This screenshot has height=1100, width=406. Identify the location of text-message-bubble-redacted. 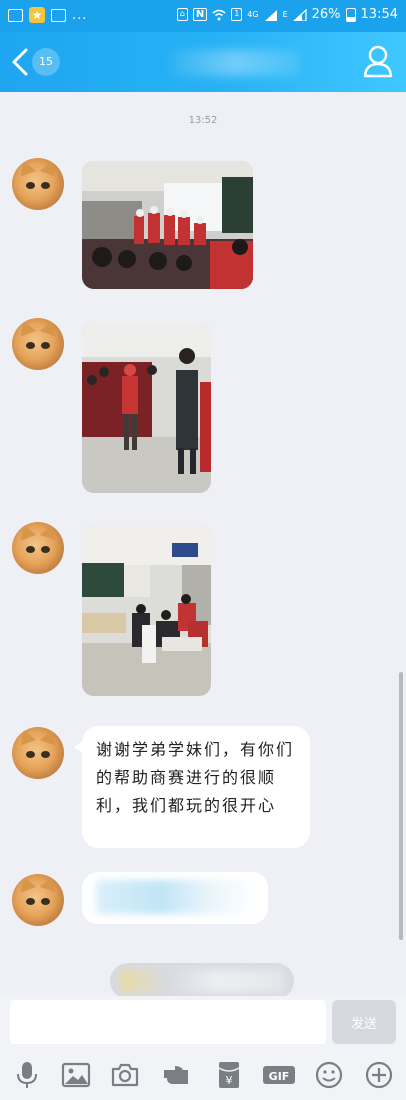
(175, 898).